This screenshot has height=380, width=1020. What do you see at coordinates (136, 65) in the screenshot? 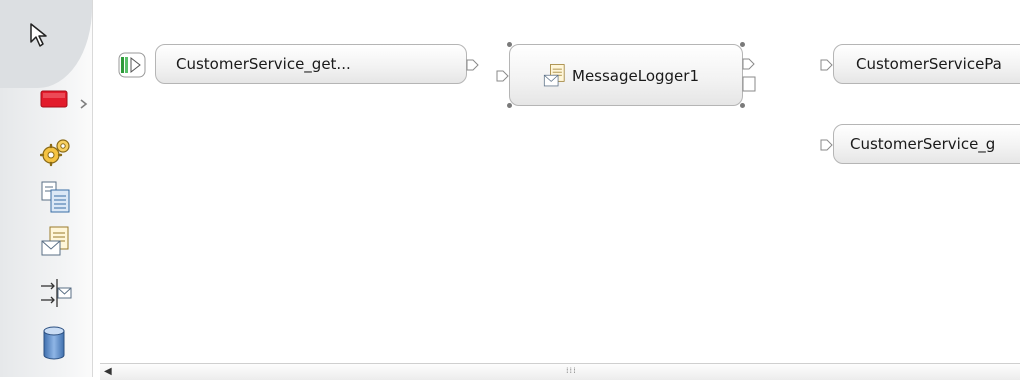
I see `input-node-icon` at bounding box center [136, 65].